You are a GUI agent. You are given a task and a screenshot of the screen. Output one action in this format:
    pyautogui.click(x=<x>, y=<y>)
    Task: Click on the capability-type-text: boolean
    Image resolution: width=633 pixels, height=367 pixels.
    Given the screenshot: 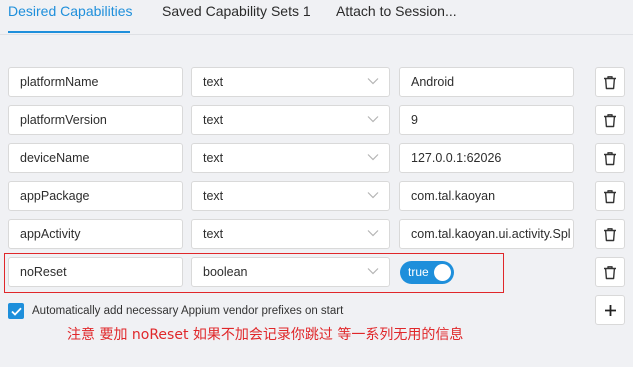 What is the action you would take?
    pyautogui.click(x=225, y=272)
    